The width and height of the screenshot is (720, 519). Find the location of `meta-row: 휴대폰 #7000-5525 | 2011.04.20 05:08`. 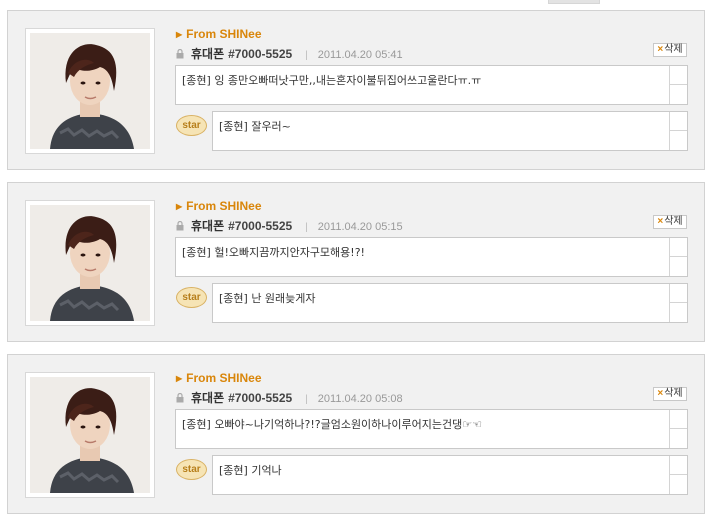

meta-row: 휴대폰 #7000-5525 | 2011.04.20 05:08 is located at coordinates (341, 397).